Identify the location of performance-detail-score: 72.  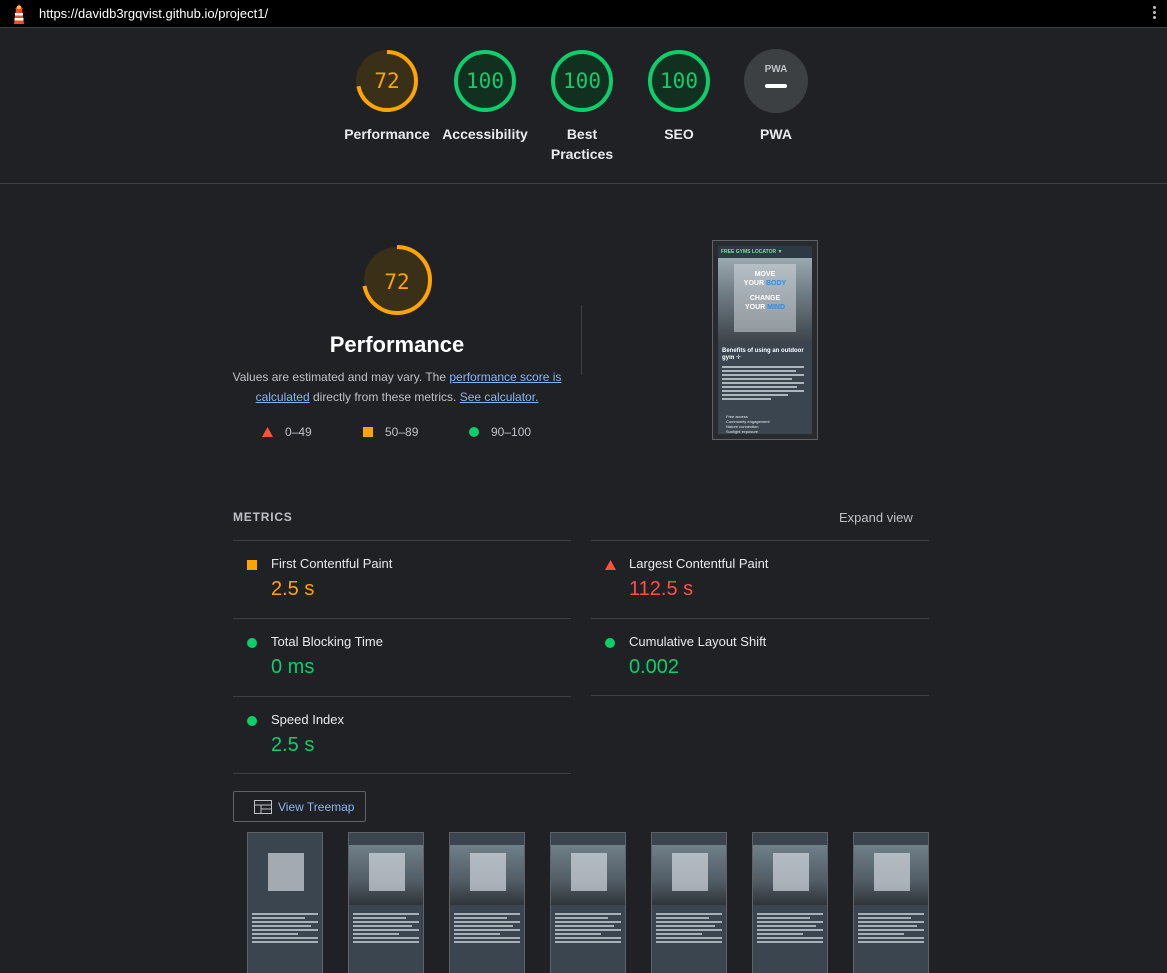
(396, 282).